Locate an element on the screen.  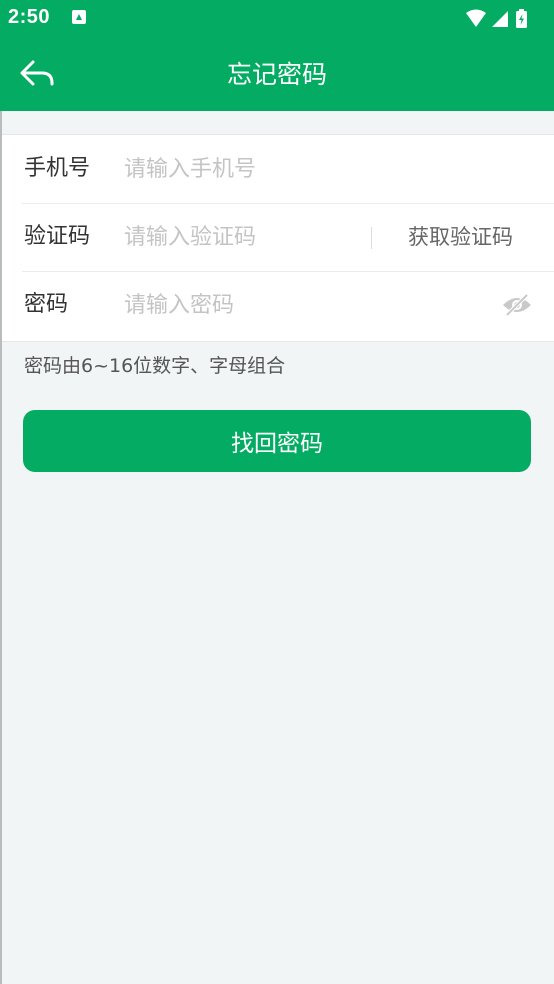
status-icons is located at coordinates (504, 18).